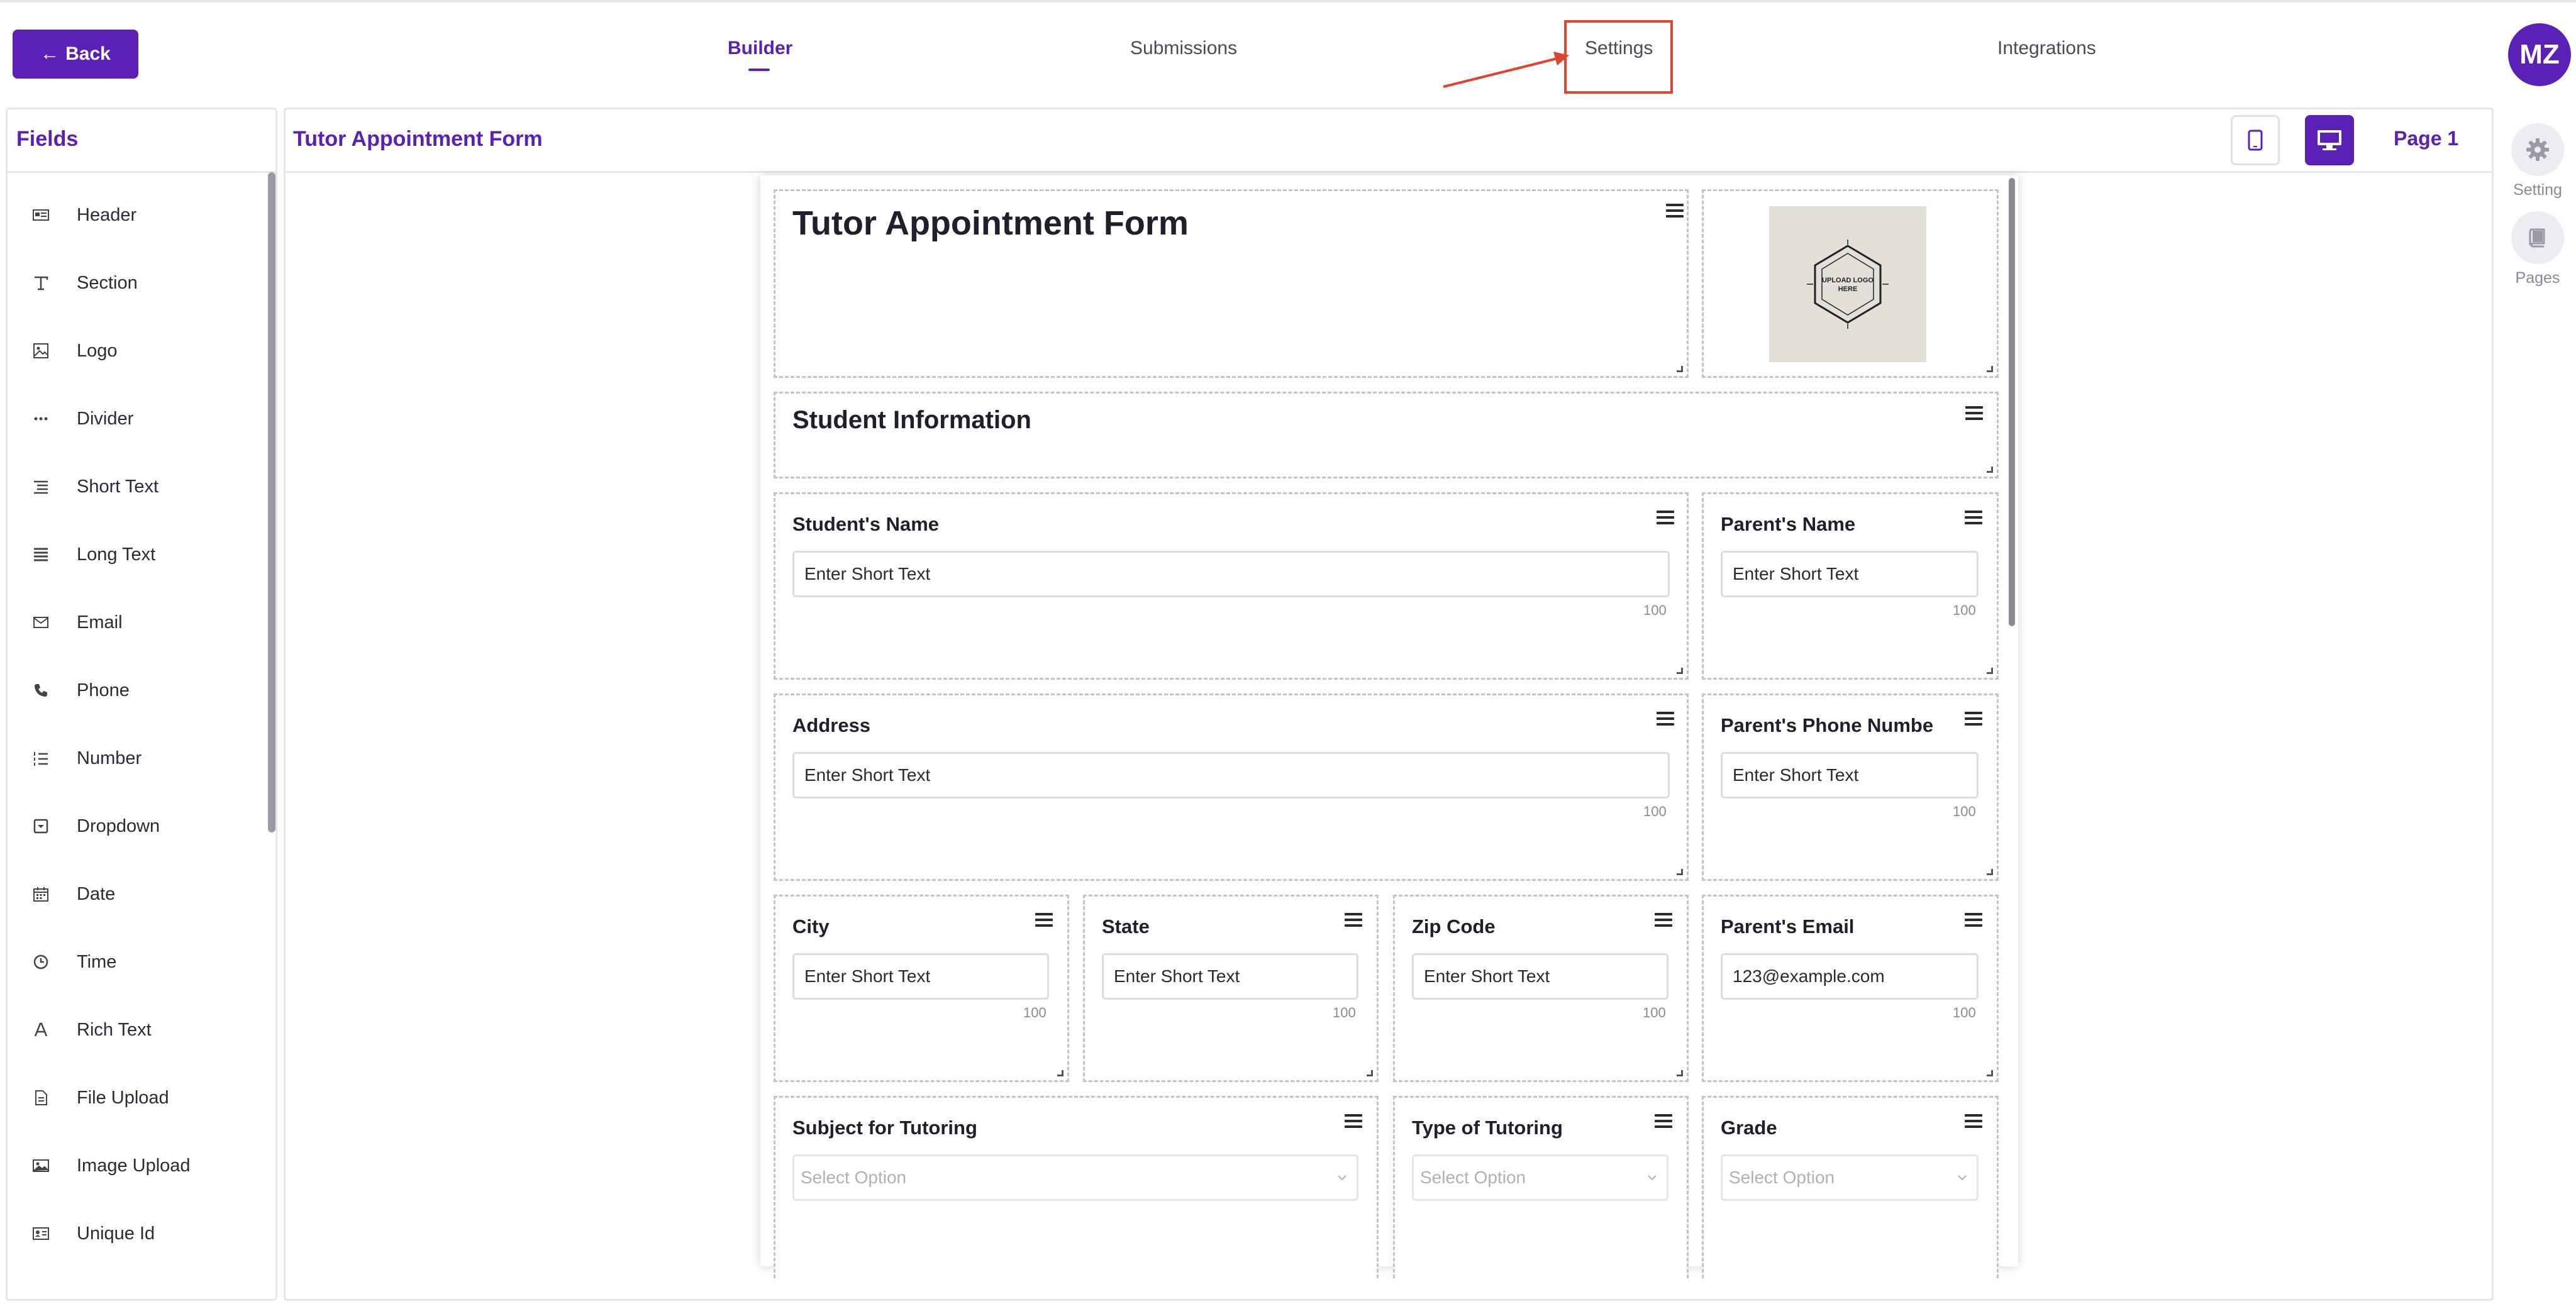 Image resolution: width=2576 pixels, height=1304 pixels. I want to click on field-label: State, so click(1126, 926).